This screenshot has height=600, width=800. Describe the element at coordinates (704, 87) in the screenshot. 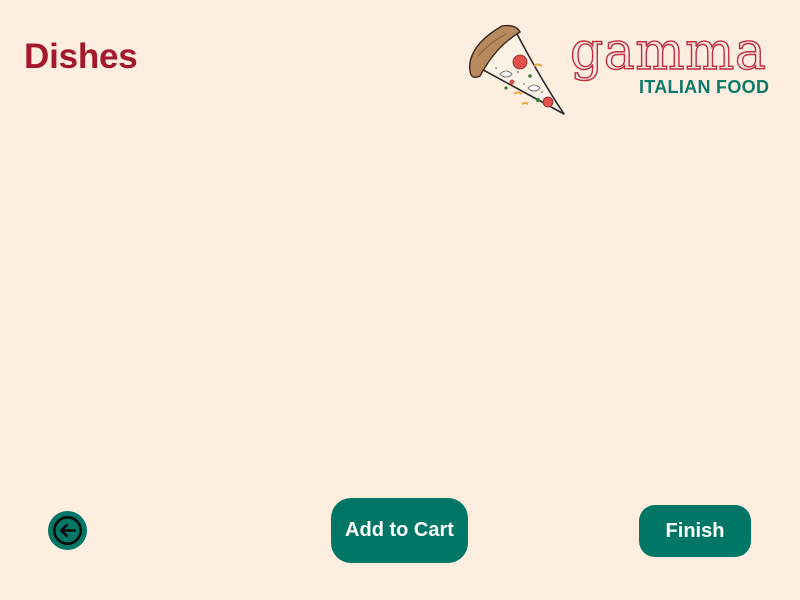

I see `brand-subtitle: ITALIAN FOOD` at that location.